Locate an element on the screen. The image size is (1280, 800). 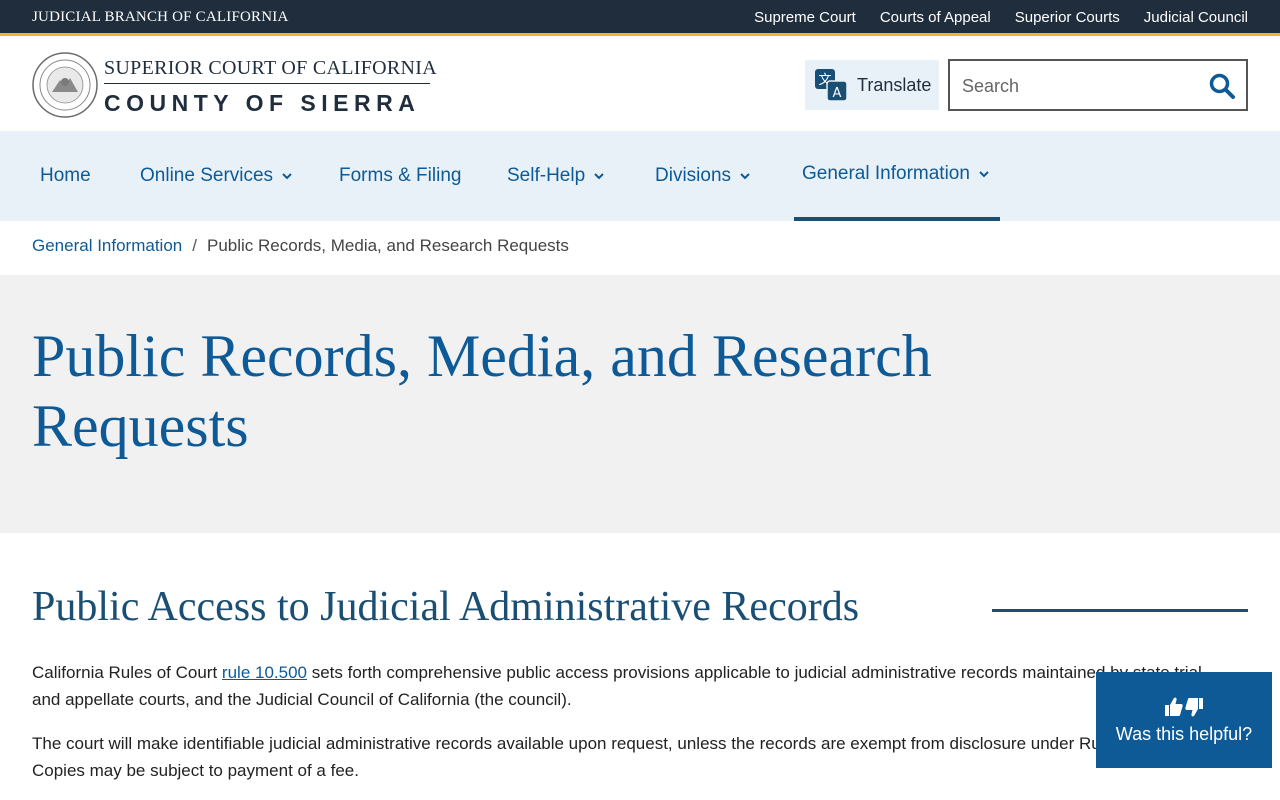
svg-text: A is located at coordinates (837, 93).